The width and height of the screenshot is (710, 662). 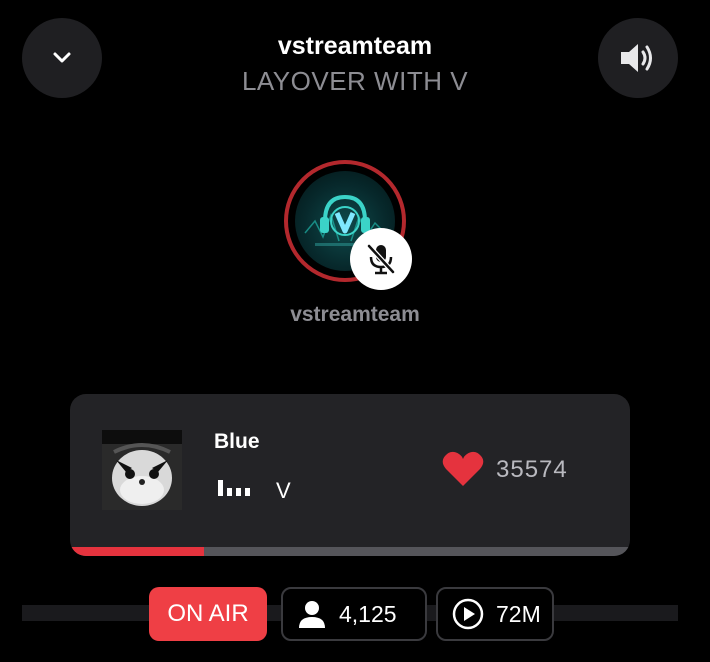 I want to click on equalizer-icon, so click(x=234, y=488).